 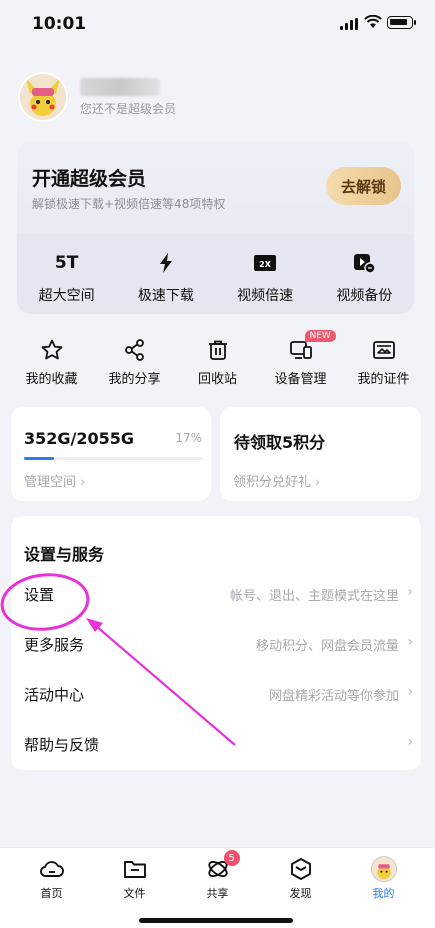 I want to click on row-label: 帮助与反馈, so click(x=62, y=745).